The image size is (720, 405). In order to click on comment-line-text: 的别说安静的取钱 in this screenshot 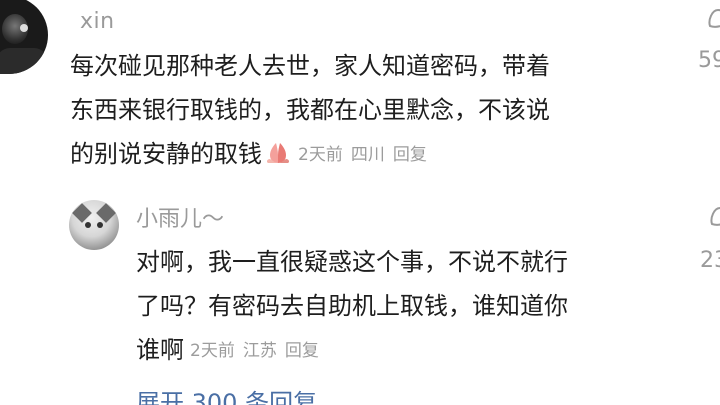, I will do `click(166, 154)`.